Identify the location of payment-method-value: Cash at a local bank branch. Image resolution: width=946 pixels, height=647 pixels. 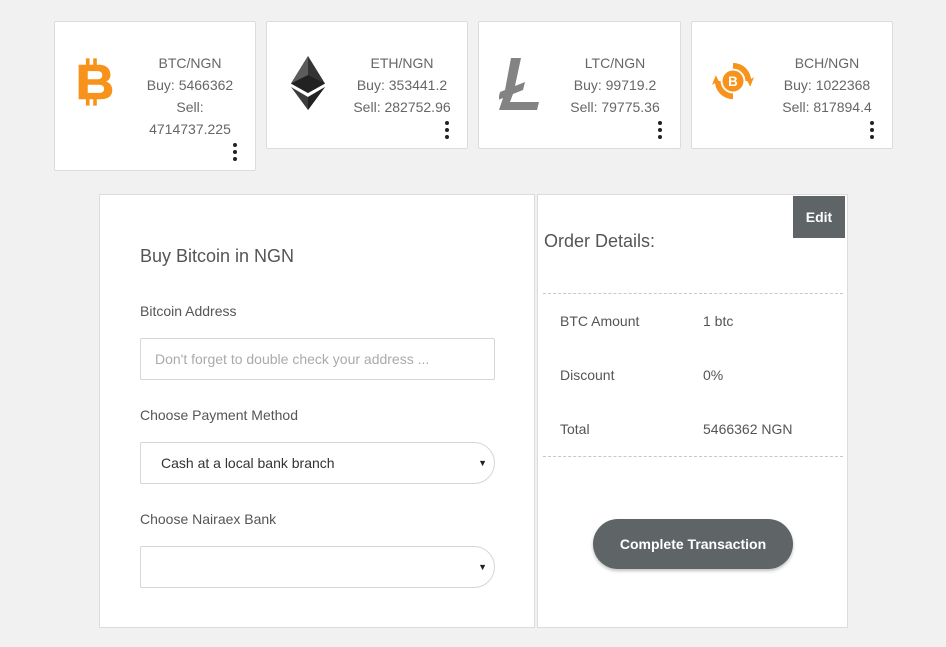
(248, 463).